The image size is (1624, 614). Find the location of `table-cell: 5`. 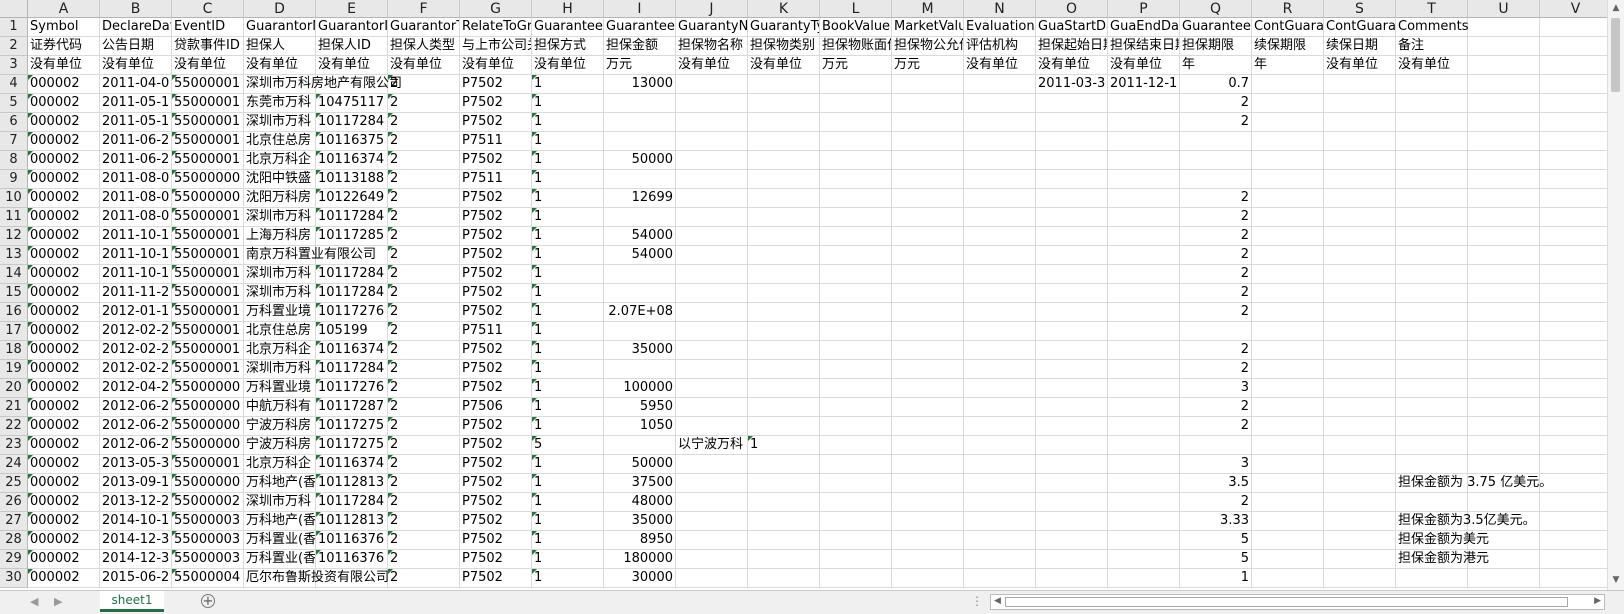

table-cell: 5 is located at coordinates (1216, 540).